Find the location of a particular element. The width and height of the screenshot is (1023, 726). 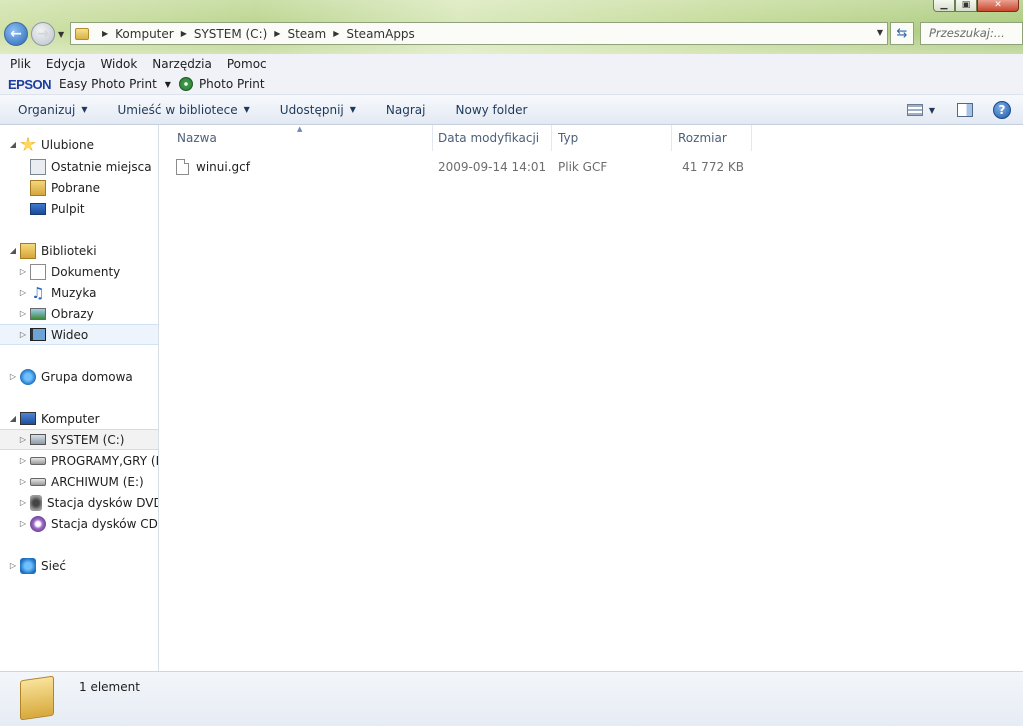

hard-drive-icon is located at coordinates (38, 460).